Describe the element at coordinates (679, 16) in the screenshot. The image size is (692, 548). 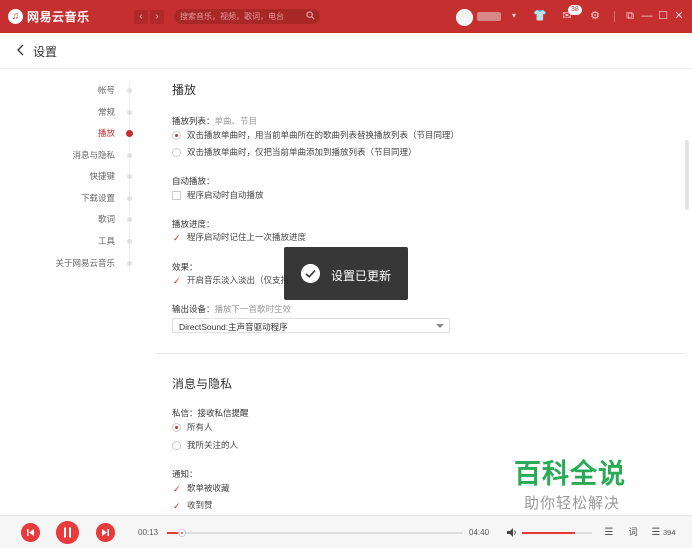
I see `close-icon: ✕` at that location.